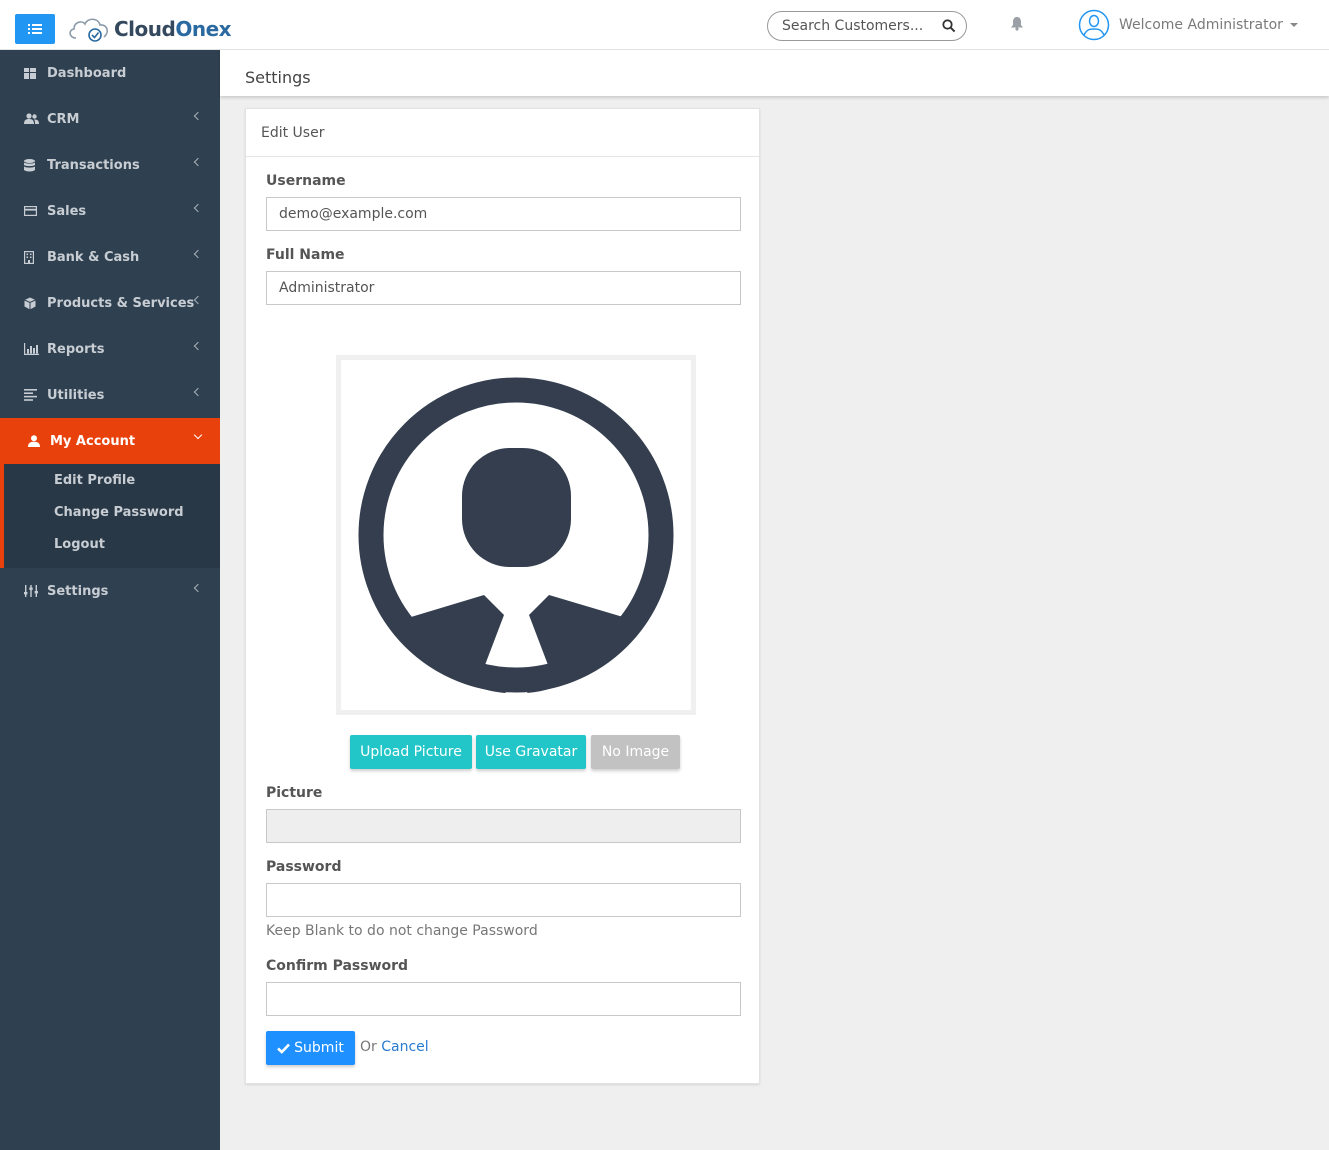 The height and width of the screenshot is (1150, 1329). Describe the element at coordinates (503, 900) in the screenshot. I see `password-input` at that location.